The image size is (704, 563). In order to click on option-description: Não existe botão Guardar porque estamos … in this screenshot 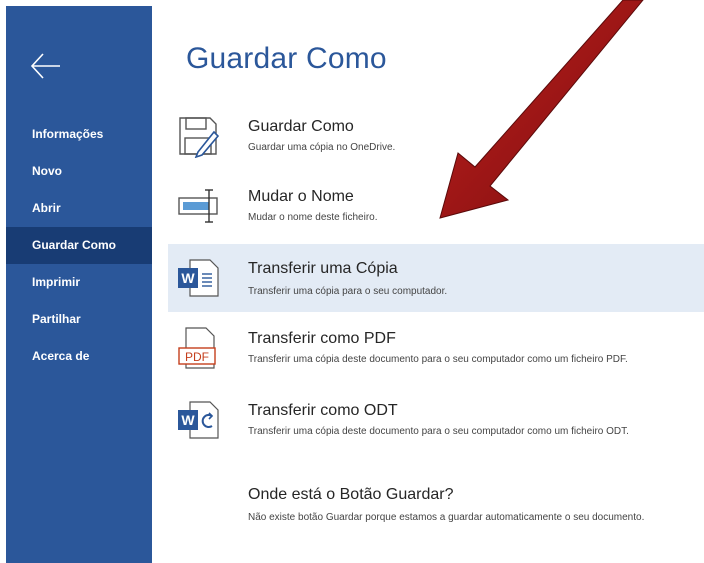, I will do `click(446, 517)`.